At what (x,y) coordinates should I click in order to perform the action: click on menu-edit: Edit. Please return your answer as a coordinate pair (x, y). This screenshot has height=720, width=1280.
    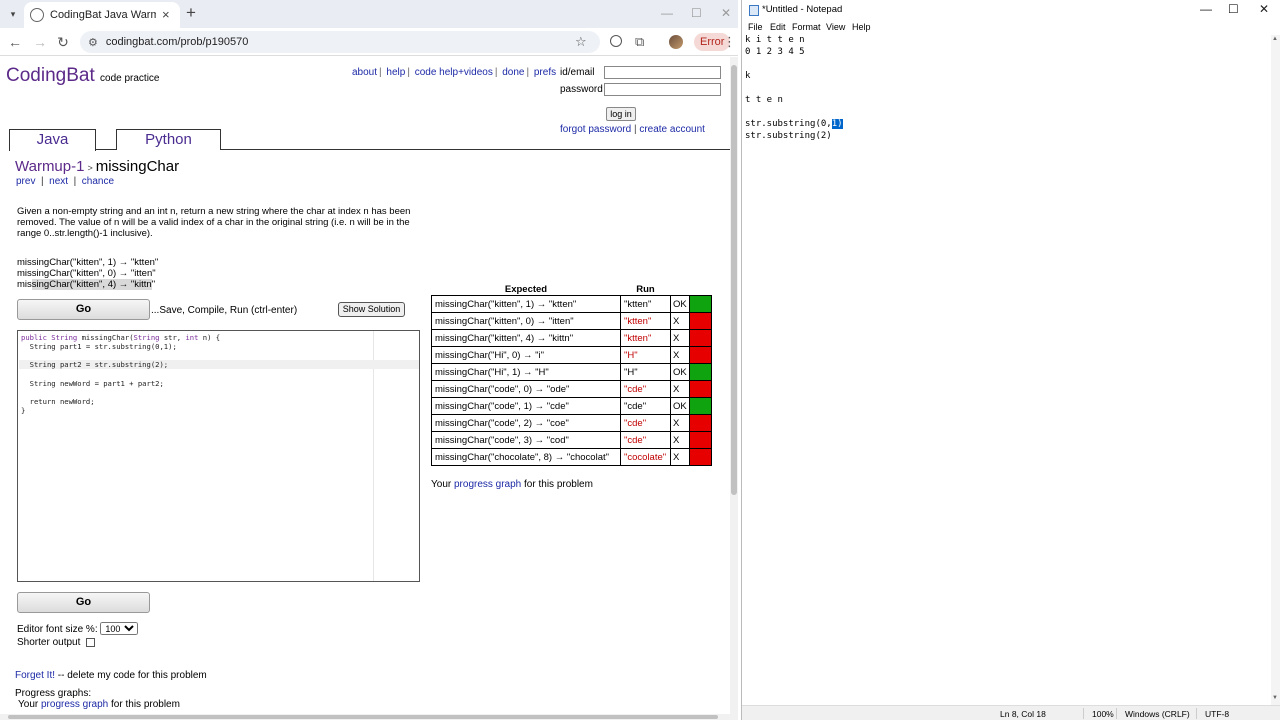
    Looking at the image, I should click on (778, 27).